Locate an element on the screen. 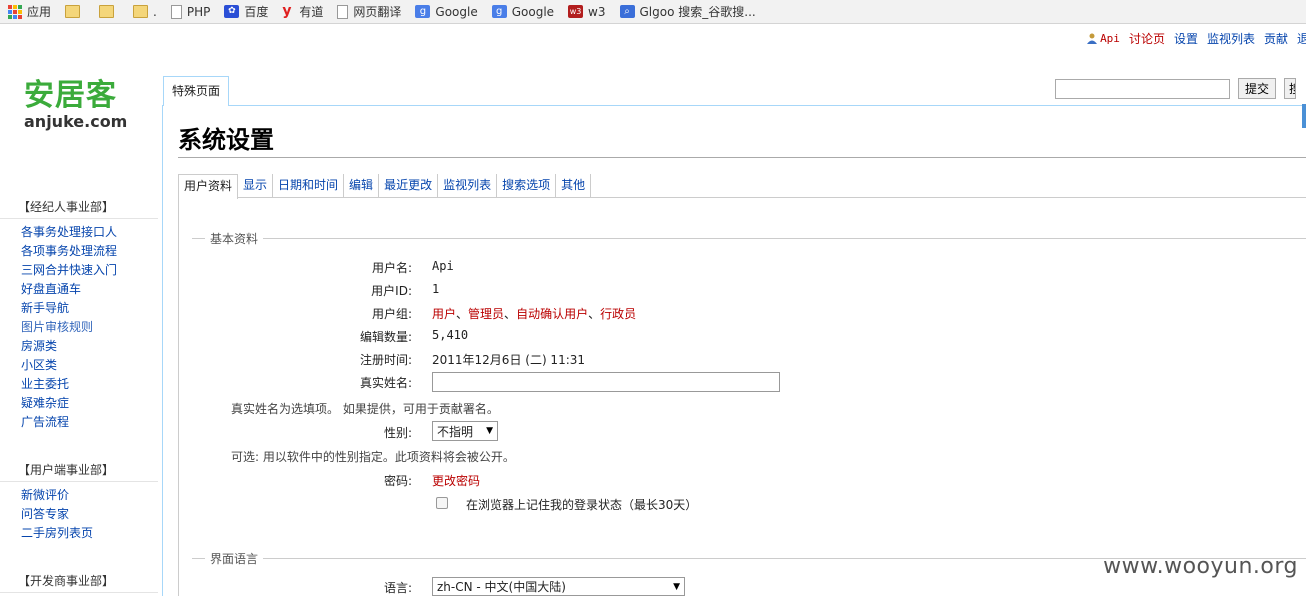 This screenshot has height=596, width=1306. pref-tab: 用户资料 is located at coordinates (208, 186).